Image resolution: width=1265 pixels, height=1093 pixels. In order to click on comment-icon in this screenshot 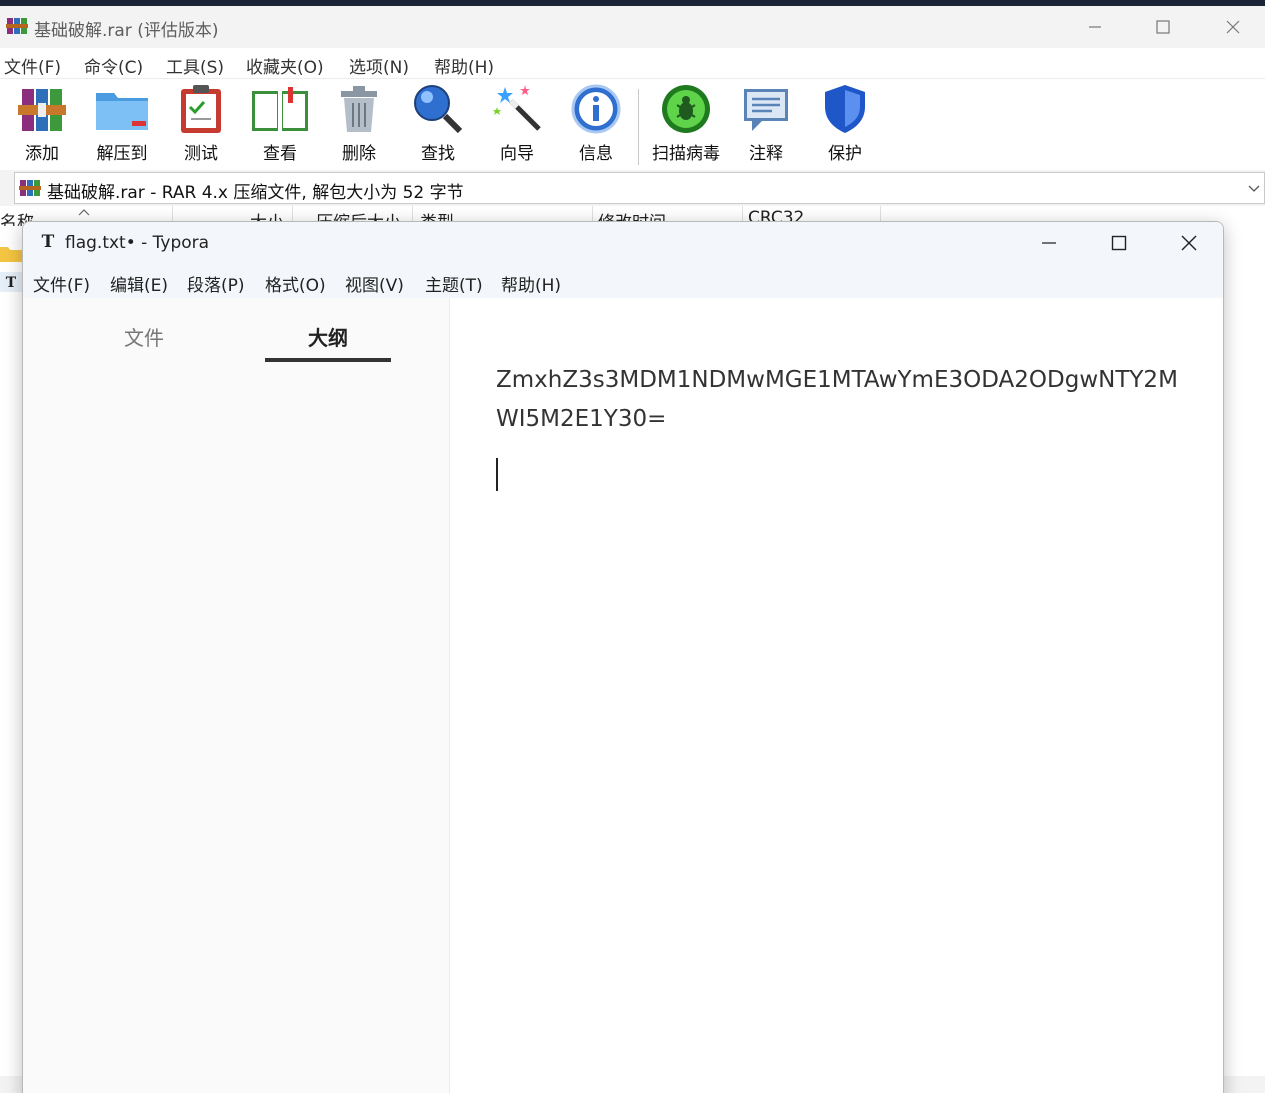, I will do `click(766, 110)`.